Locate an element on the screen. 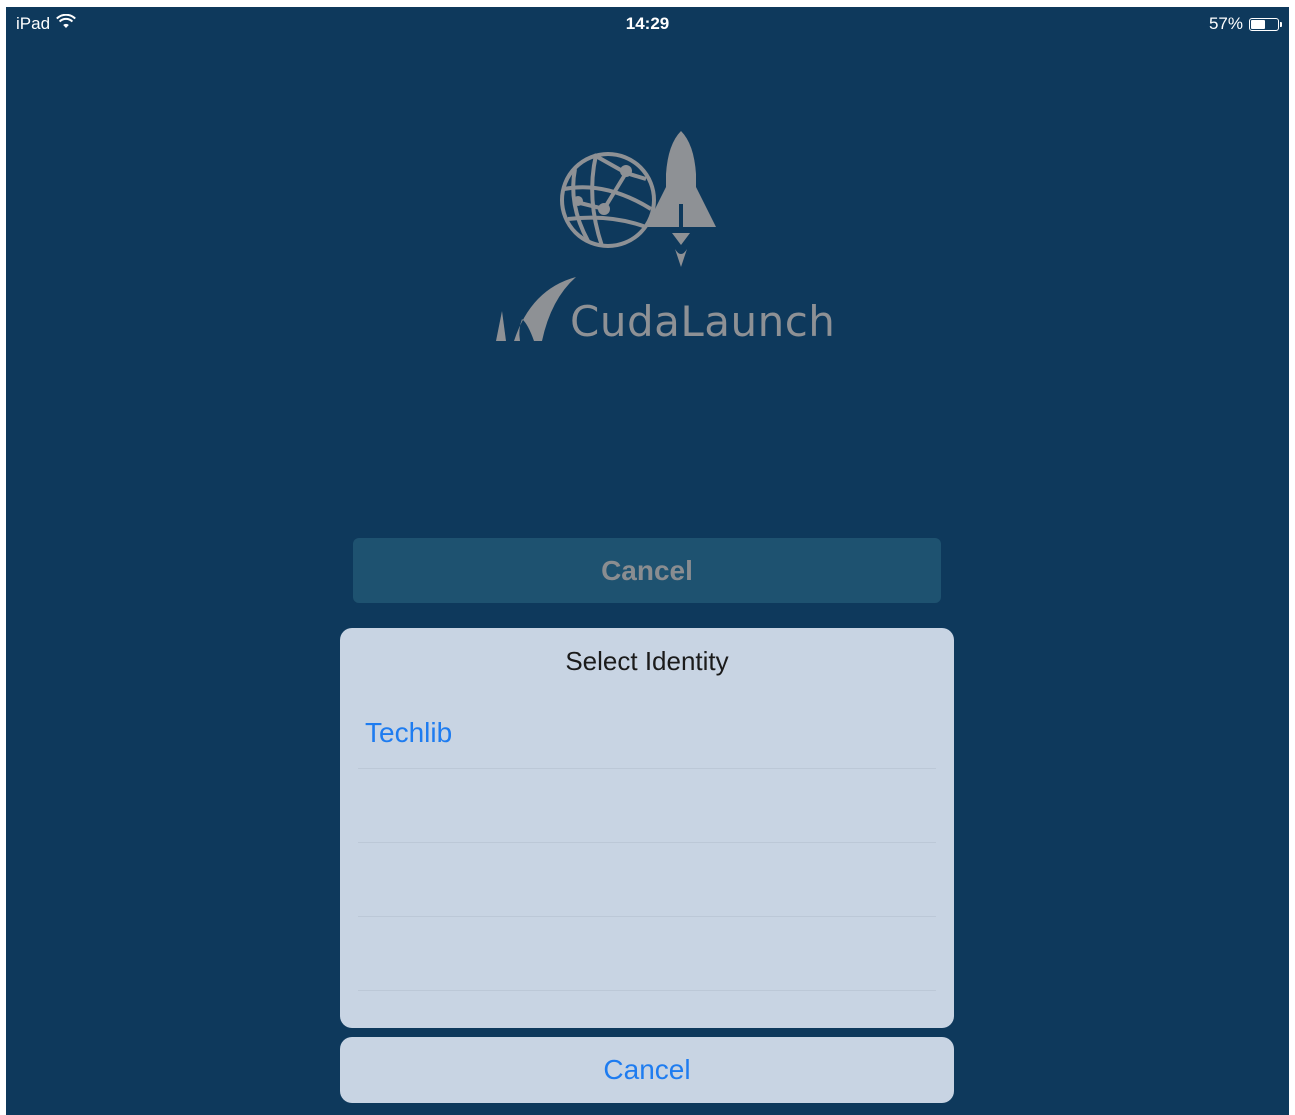 The height and width of the screenshot is (1115, 1295). status-bar: iPad 14:29 57% is located at coordinates (647, 25).